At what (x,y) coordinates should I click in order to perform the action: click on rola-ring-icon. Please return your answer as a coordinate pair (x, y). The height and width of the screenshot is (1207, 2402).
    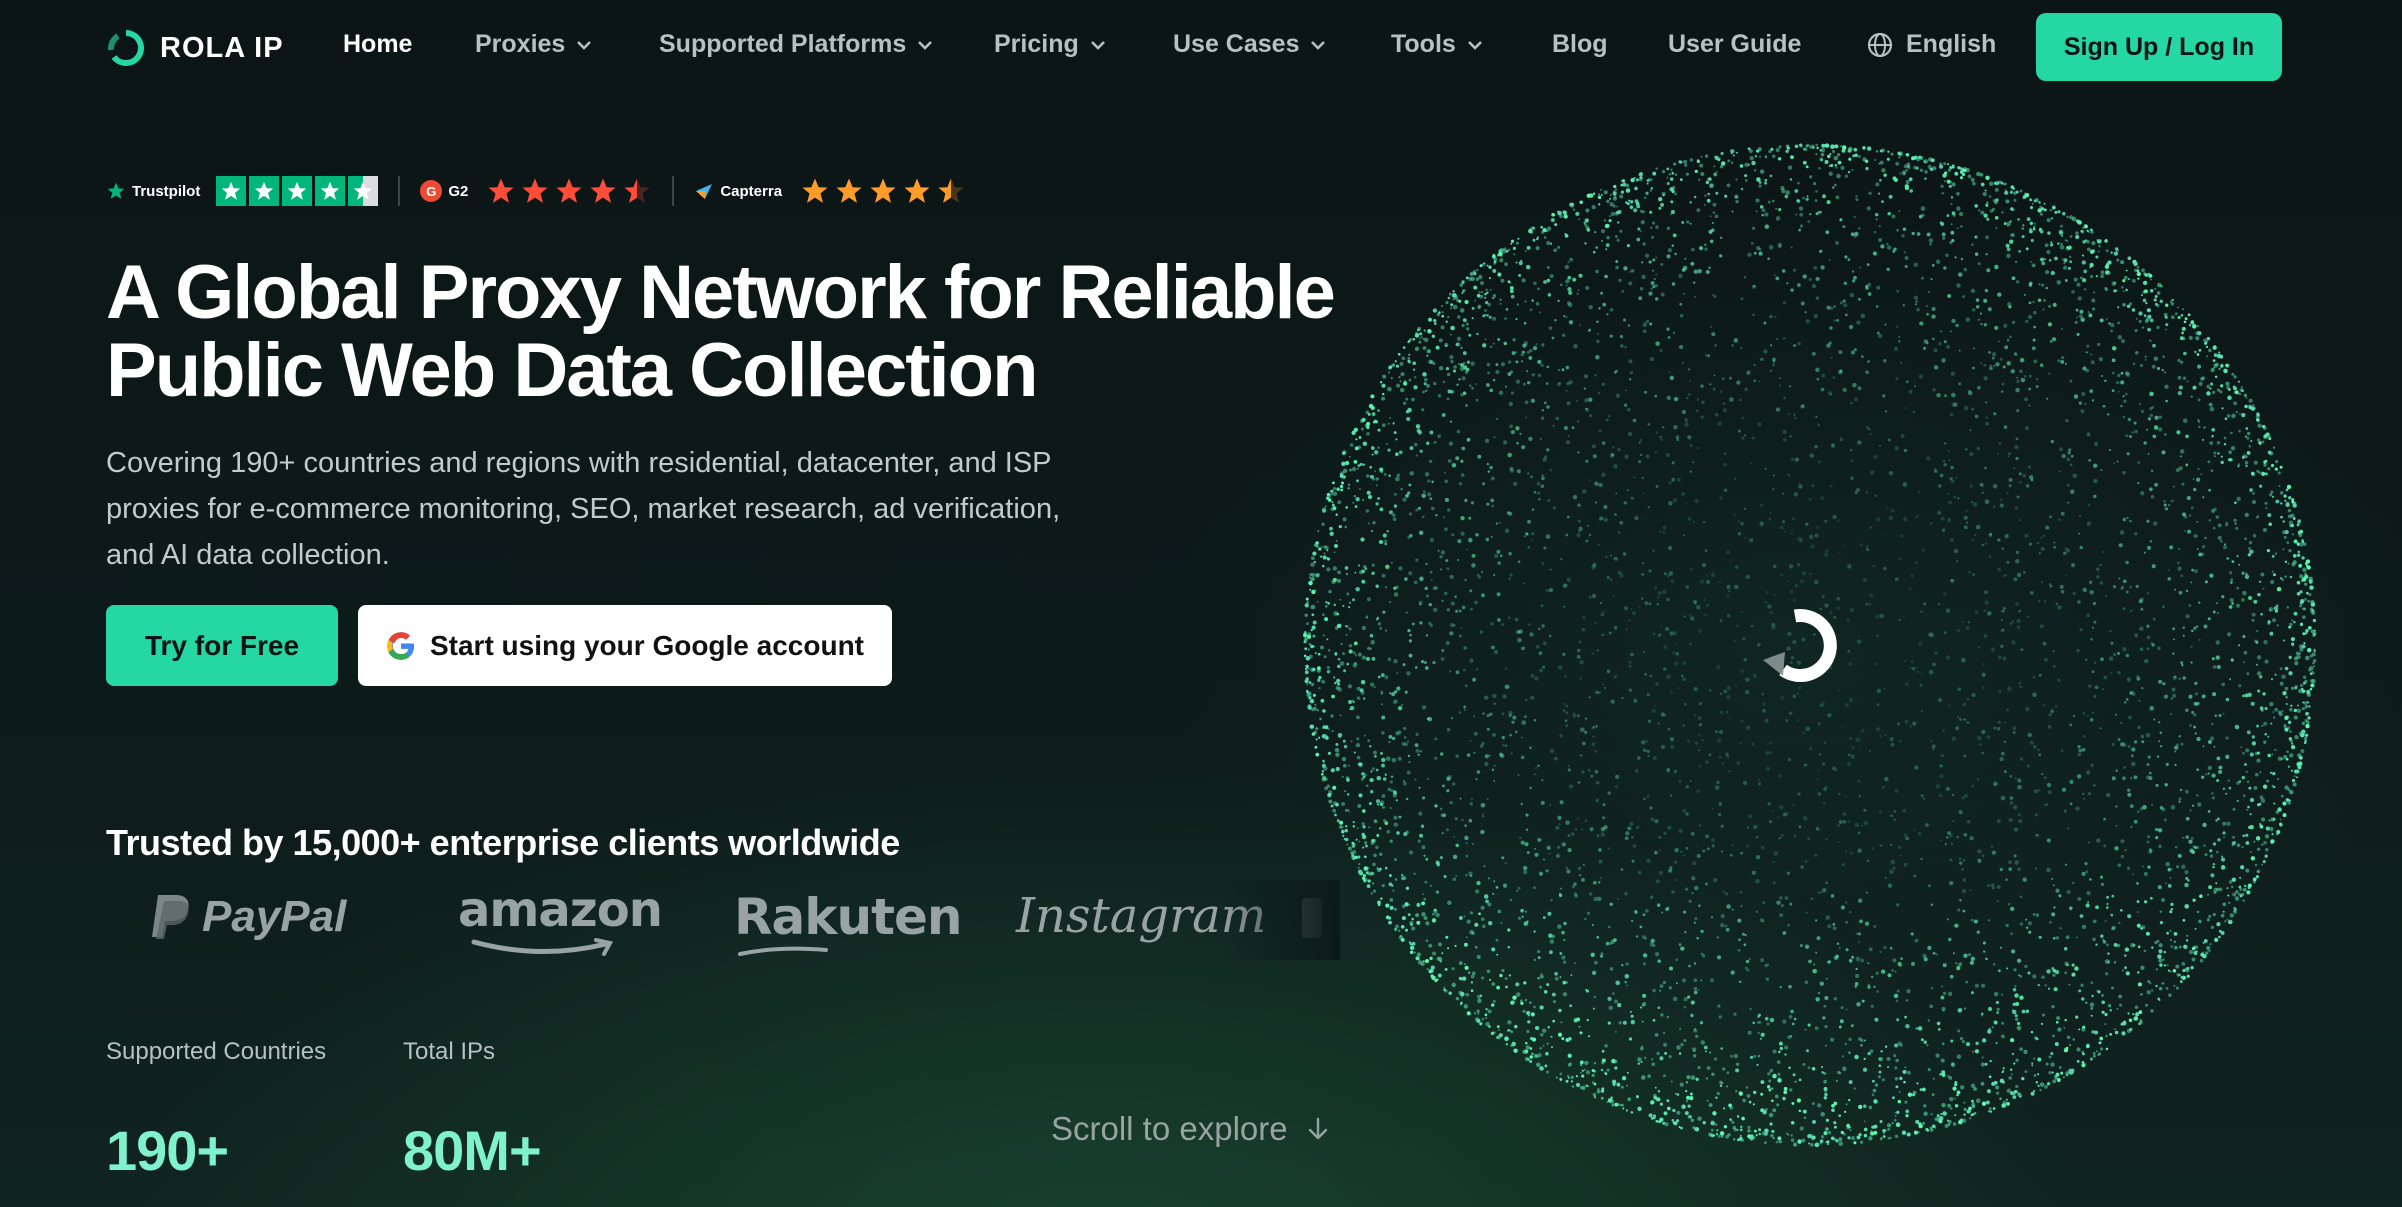
    Looking at the image, I should click on (125, 48).